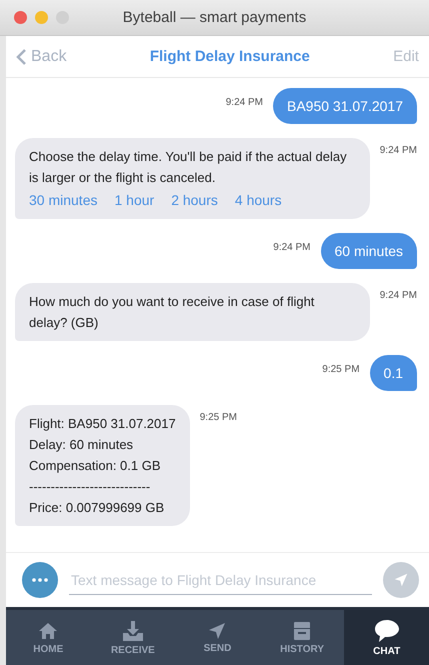  I want to click on ellipsis-icon, so click(40, 580).